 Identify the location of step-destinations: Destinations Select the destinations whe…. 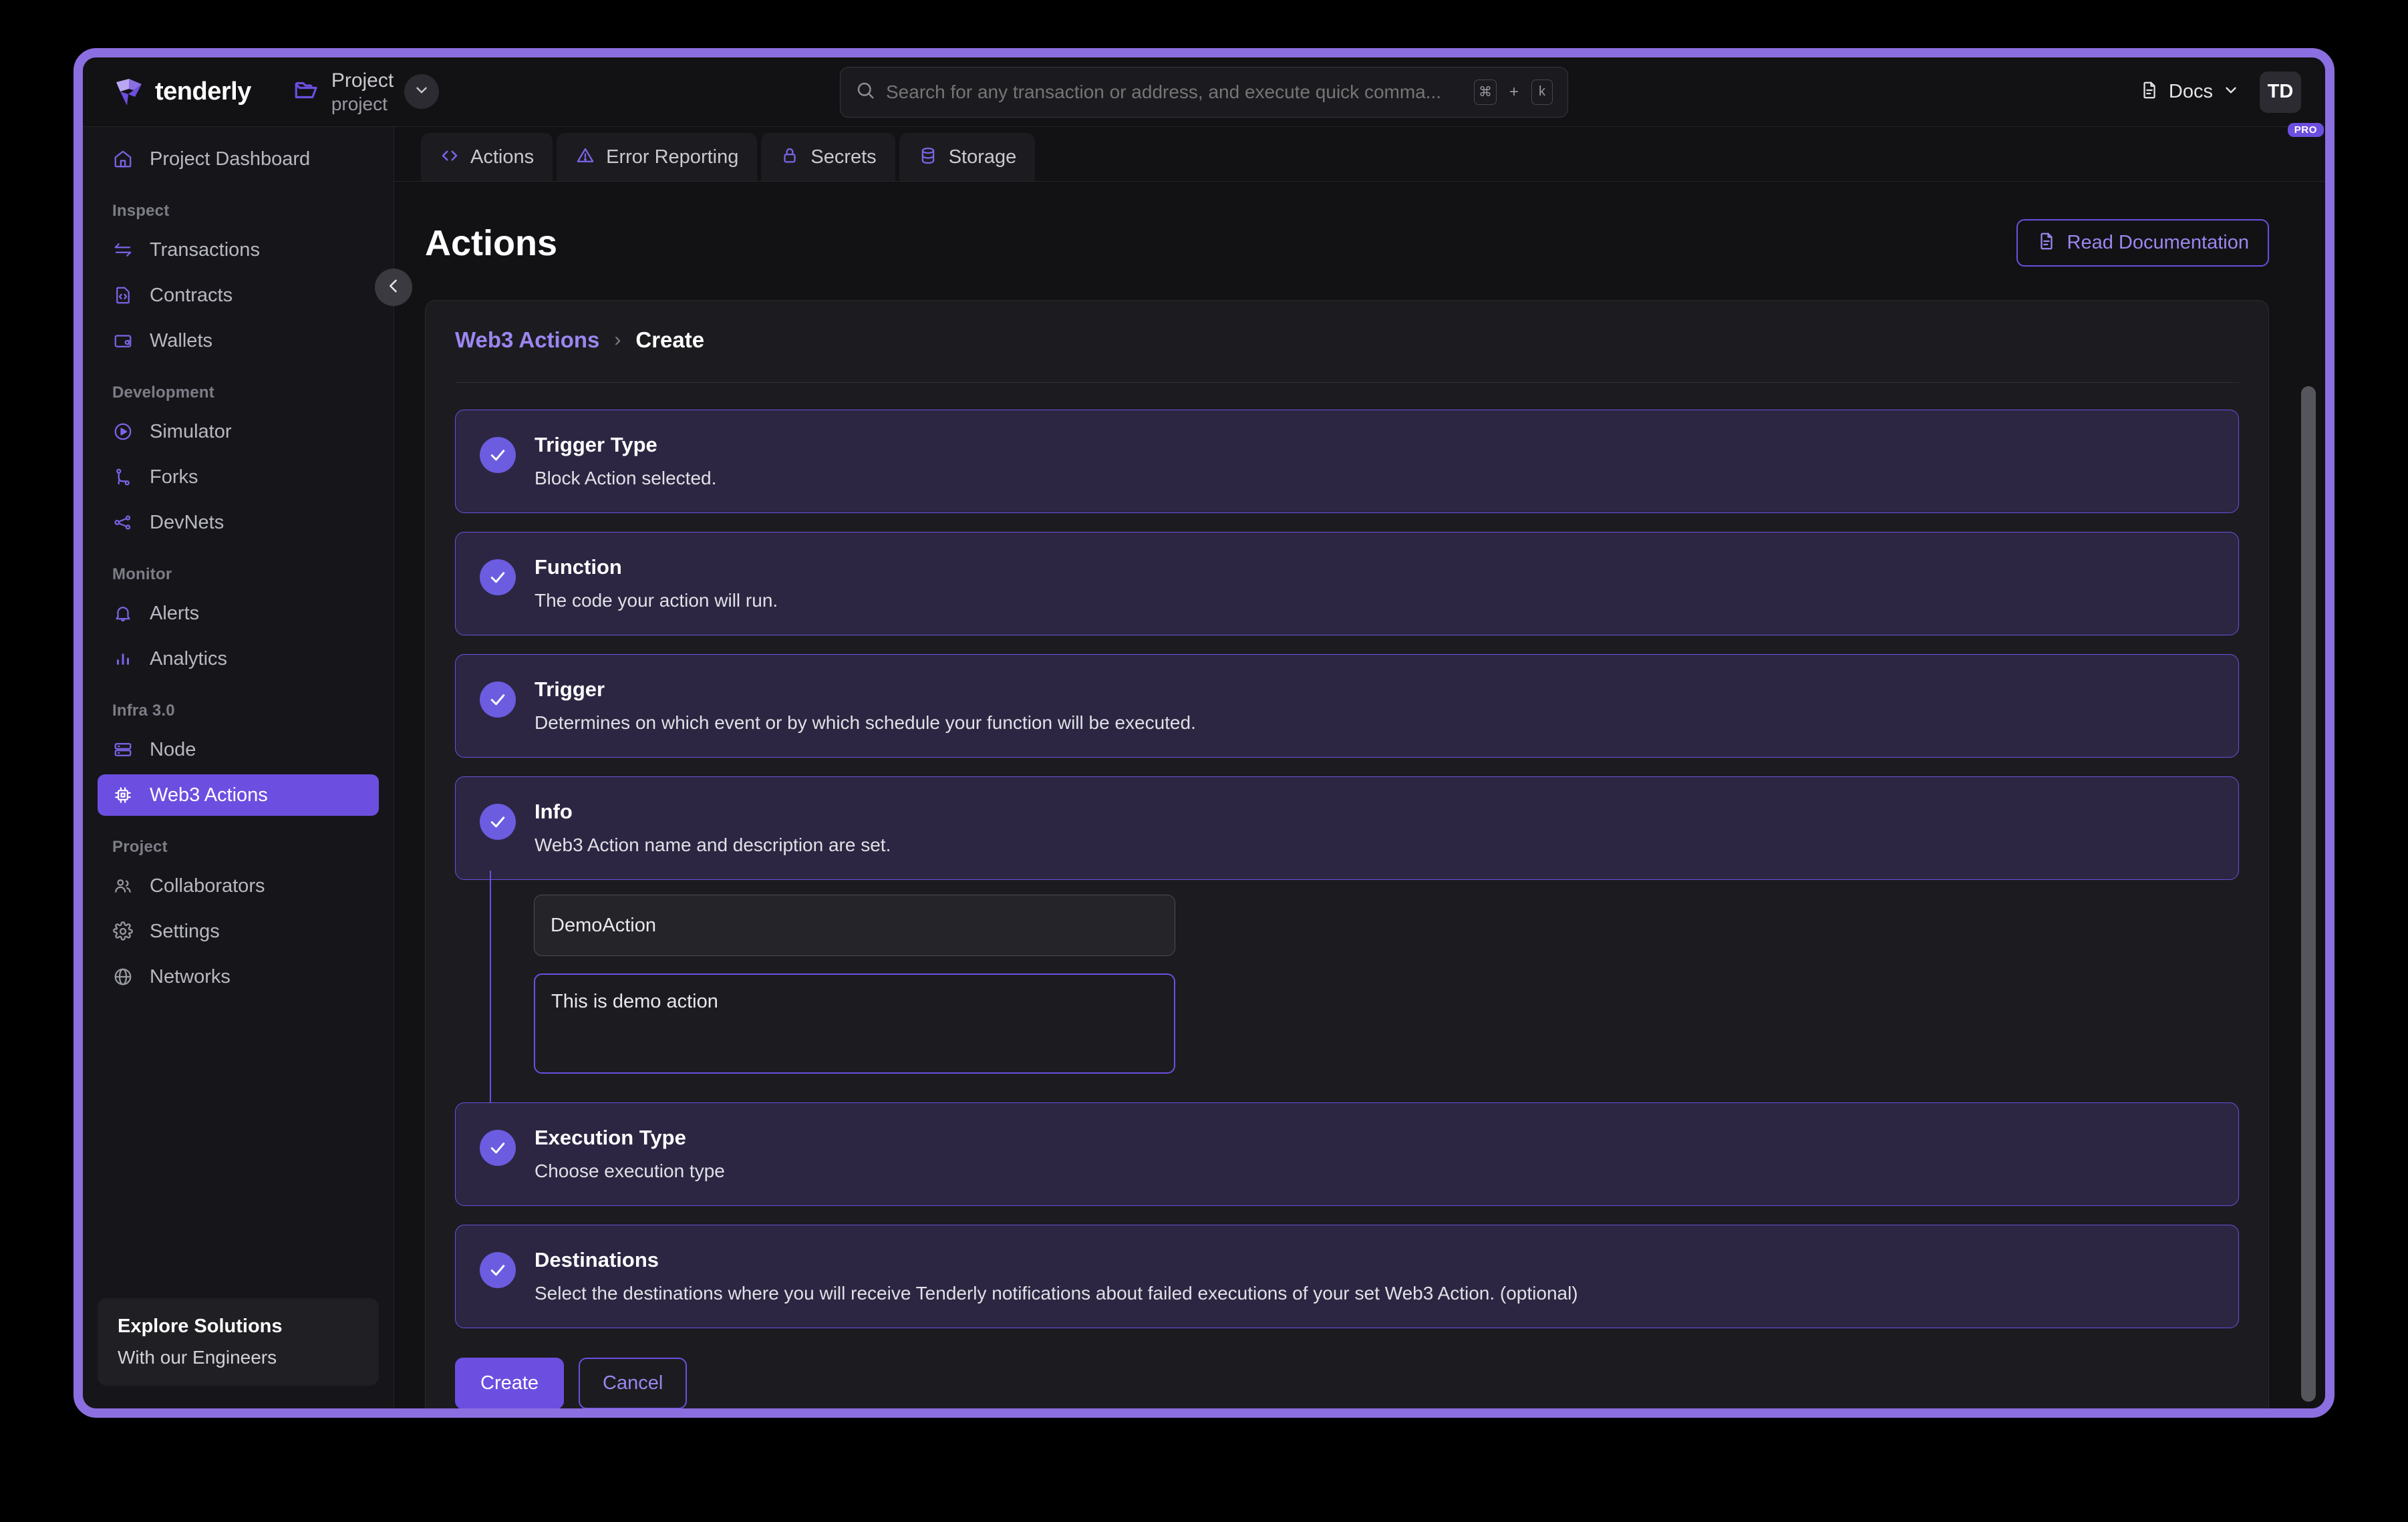
(1347, 1276).